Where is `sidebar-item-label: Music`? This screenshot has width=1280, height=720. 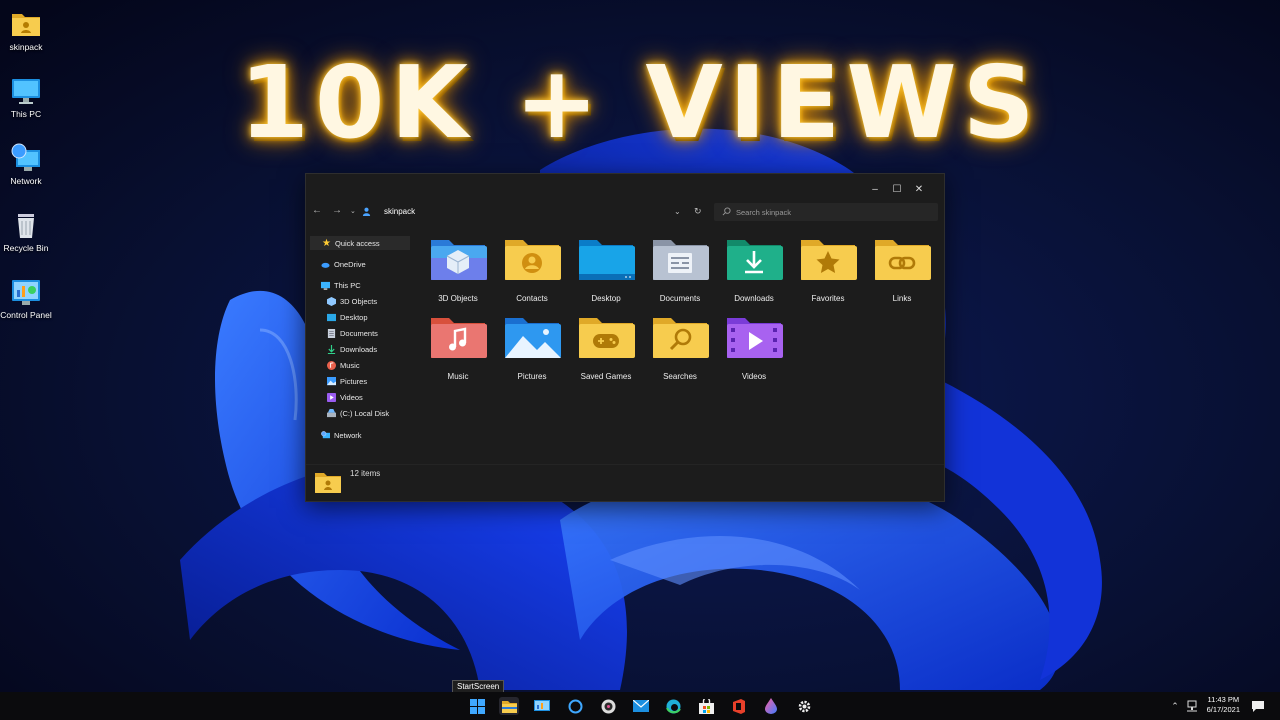 sidebar-item-label: Music is located at coordinates (350, 365).